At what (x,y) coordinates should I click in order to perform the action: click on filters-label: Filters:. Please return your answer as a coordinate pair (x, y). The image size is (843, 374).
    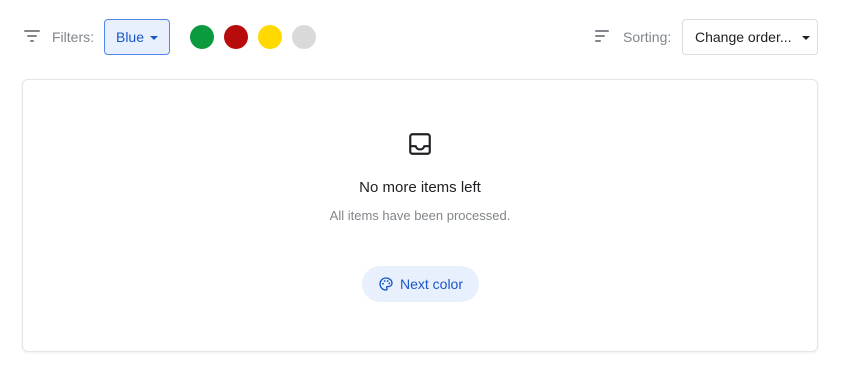
    Looking at the image, I should click on (73, 37).